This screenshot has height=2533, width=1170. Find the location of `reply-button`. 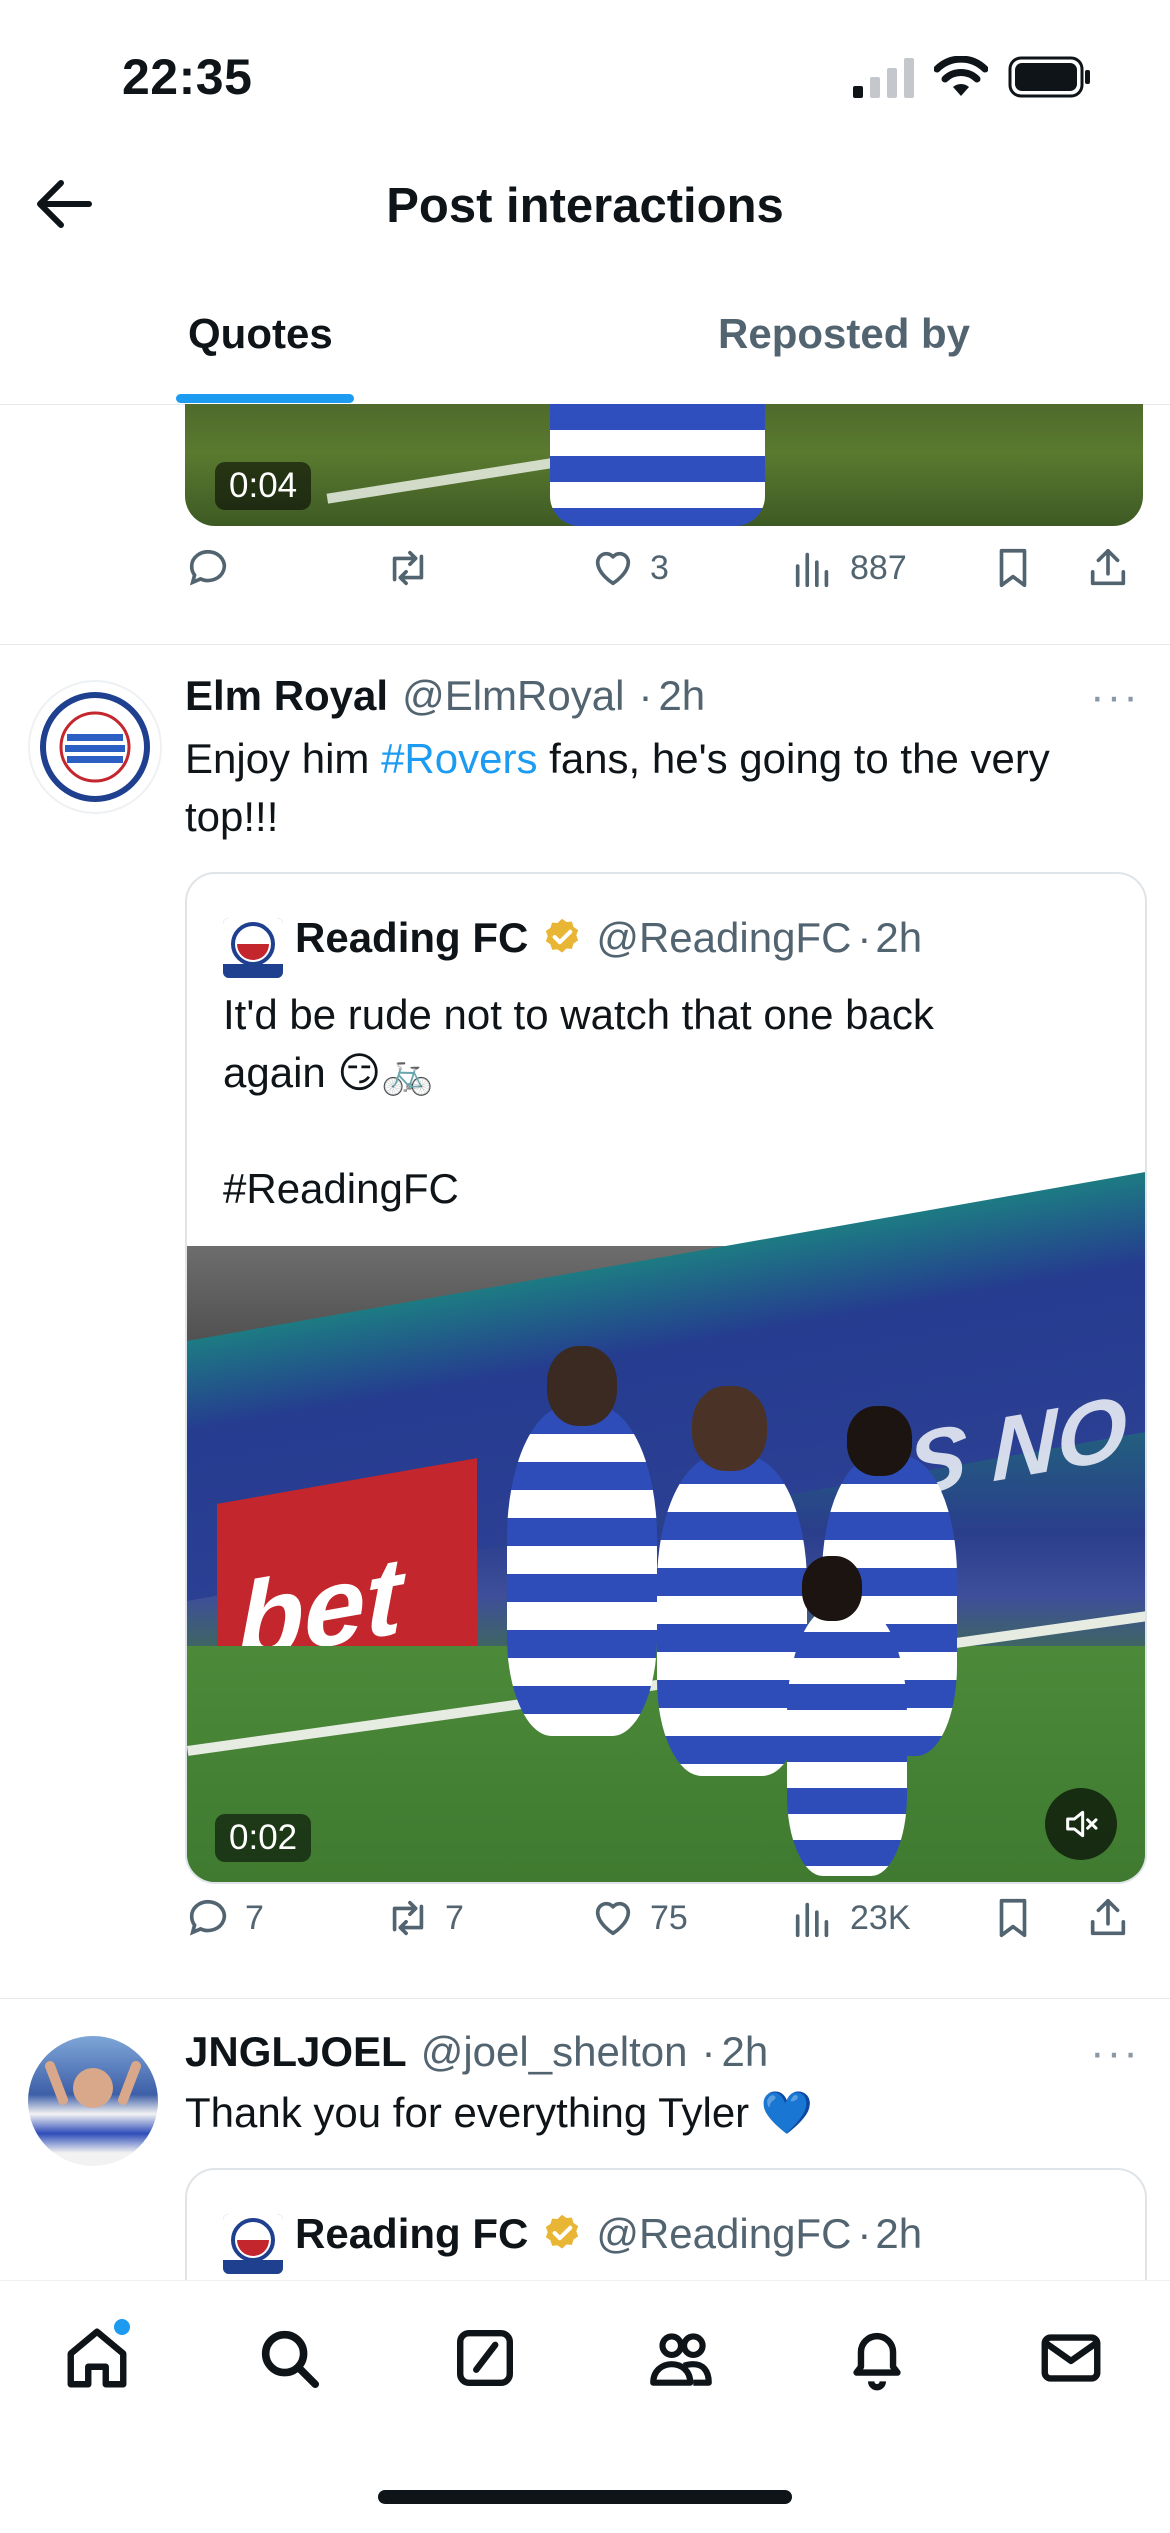

reply-button is located at coordinates (208, 568).